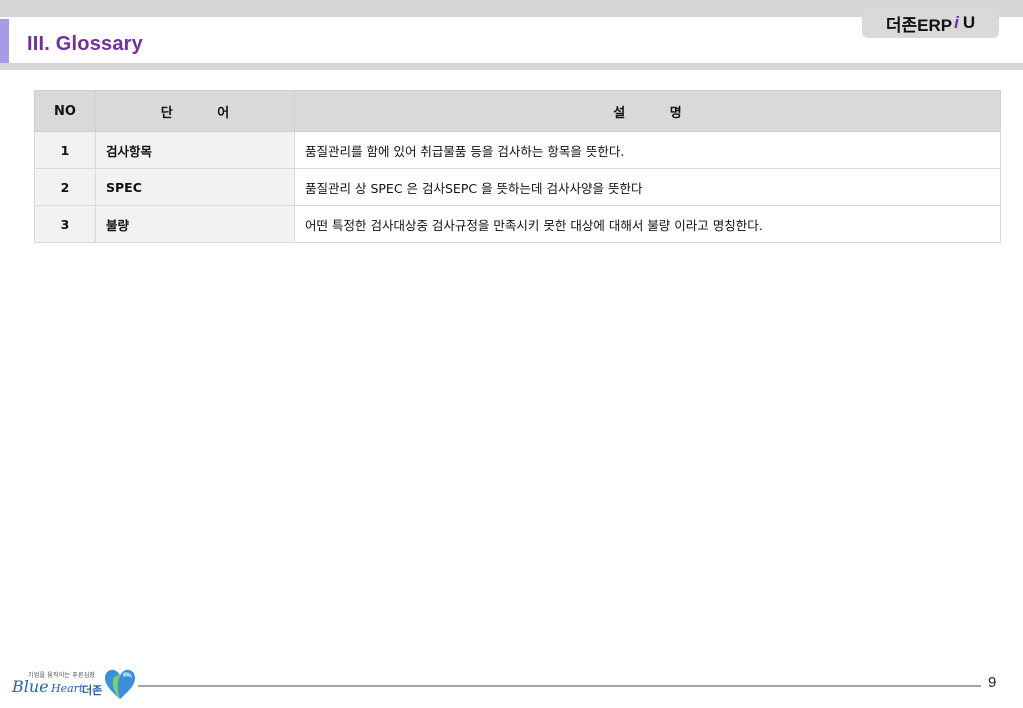 The image size is (1023, 708). Describe the element at coordinates (956, 22) in the screenshot. I see `brand-i: i` at that location.